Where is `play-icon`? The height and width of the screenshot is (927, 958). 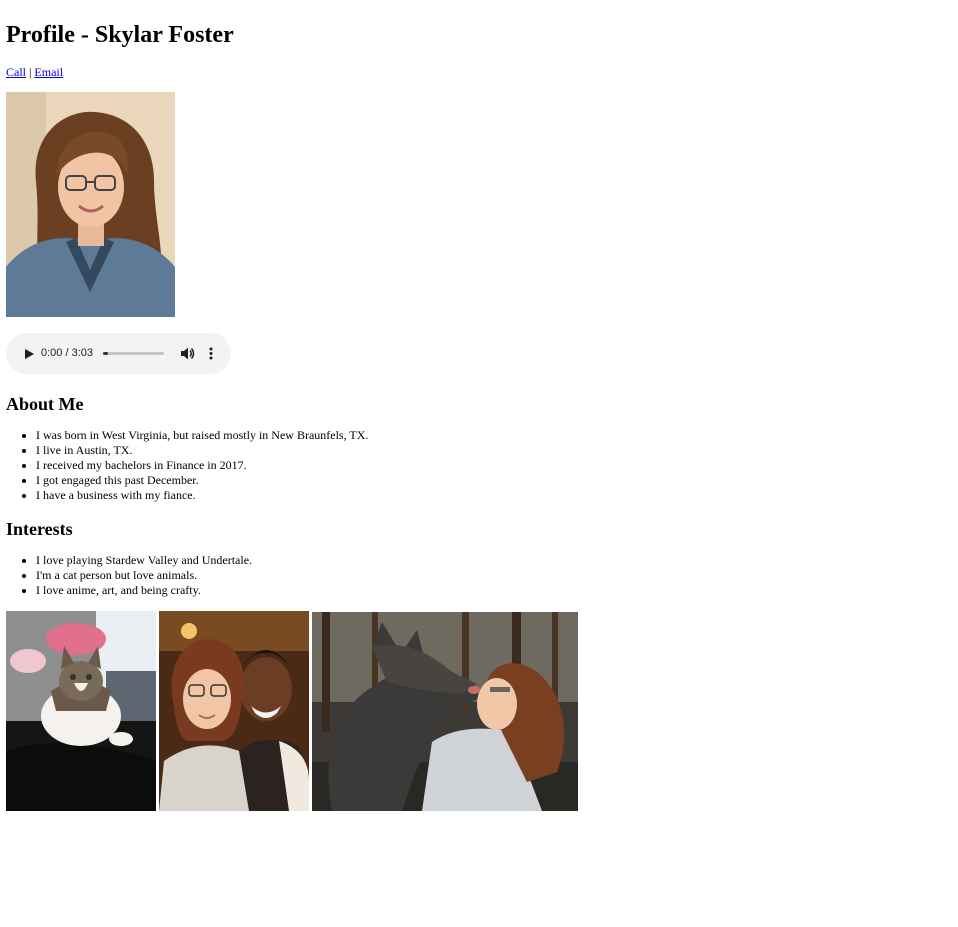
play-icon is located at coordinates (29, 354).